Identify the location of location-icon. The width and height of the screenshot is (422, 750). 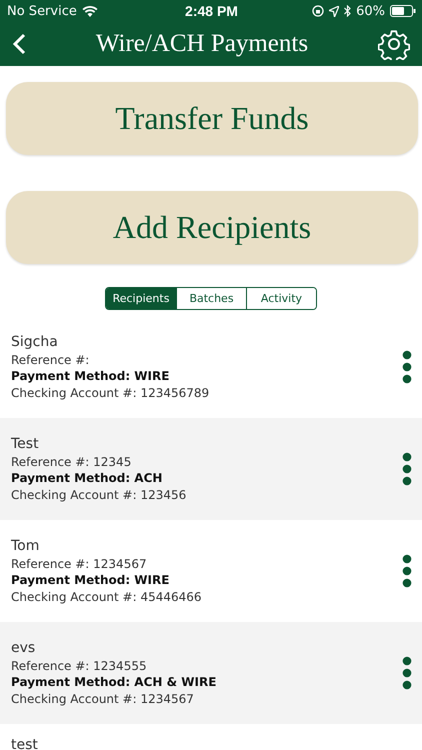
(334, 11).